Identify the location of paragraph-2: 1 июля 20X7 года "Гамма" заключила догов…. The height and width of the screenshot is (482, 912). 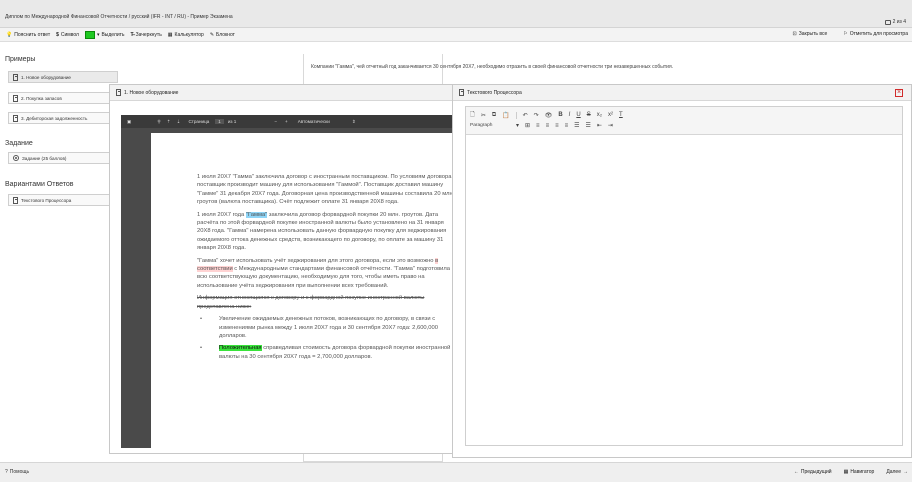
(327, 232).